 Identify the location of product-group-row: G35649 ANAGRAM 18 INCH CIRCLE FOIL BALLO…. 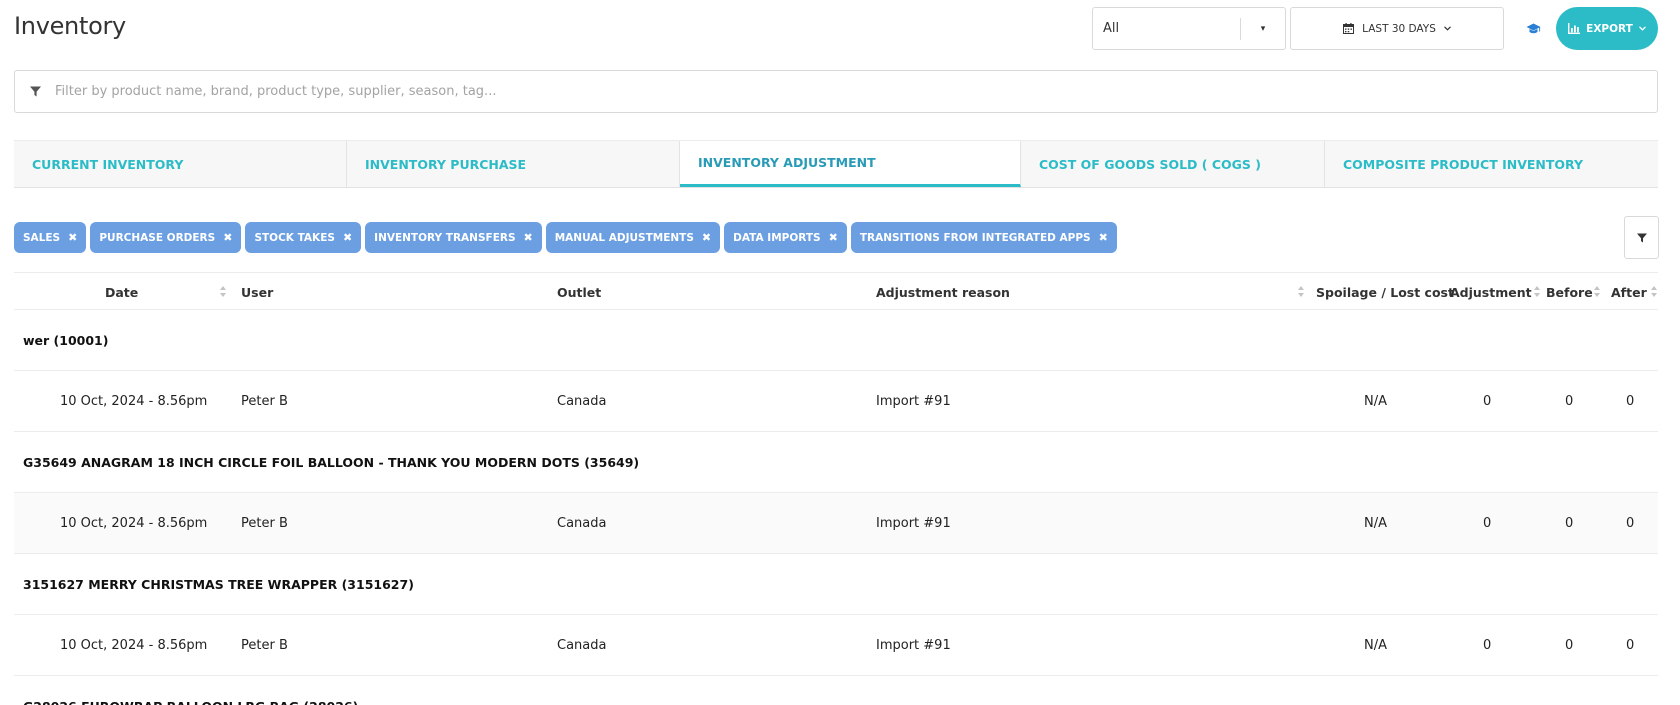
(836, 462).